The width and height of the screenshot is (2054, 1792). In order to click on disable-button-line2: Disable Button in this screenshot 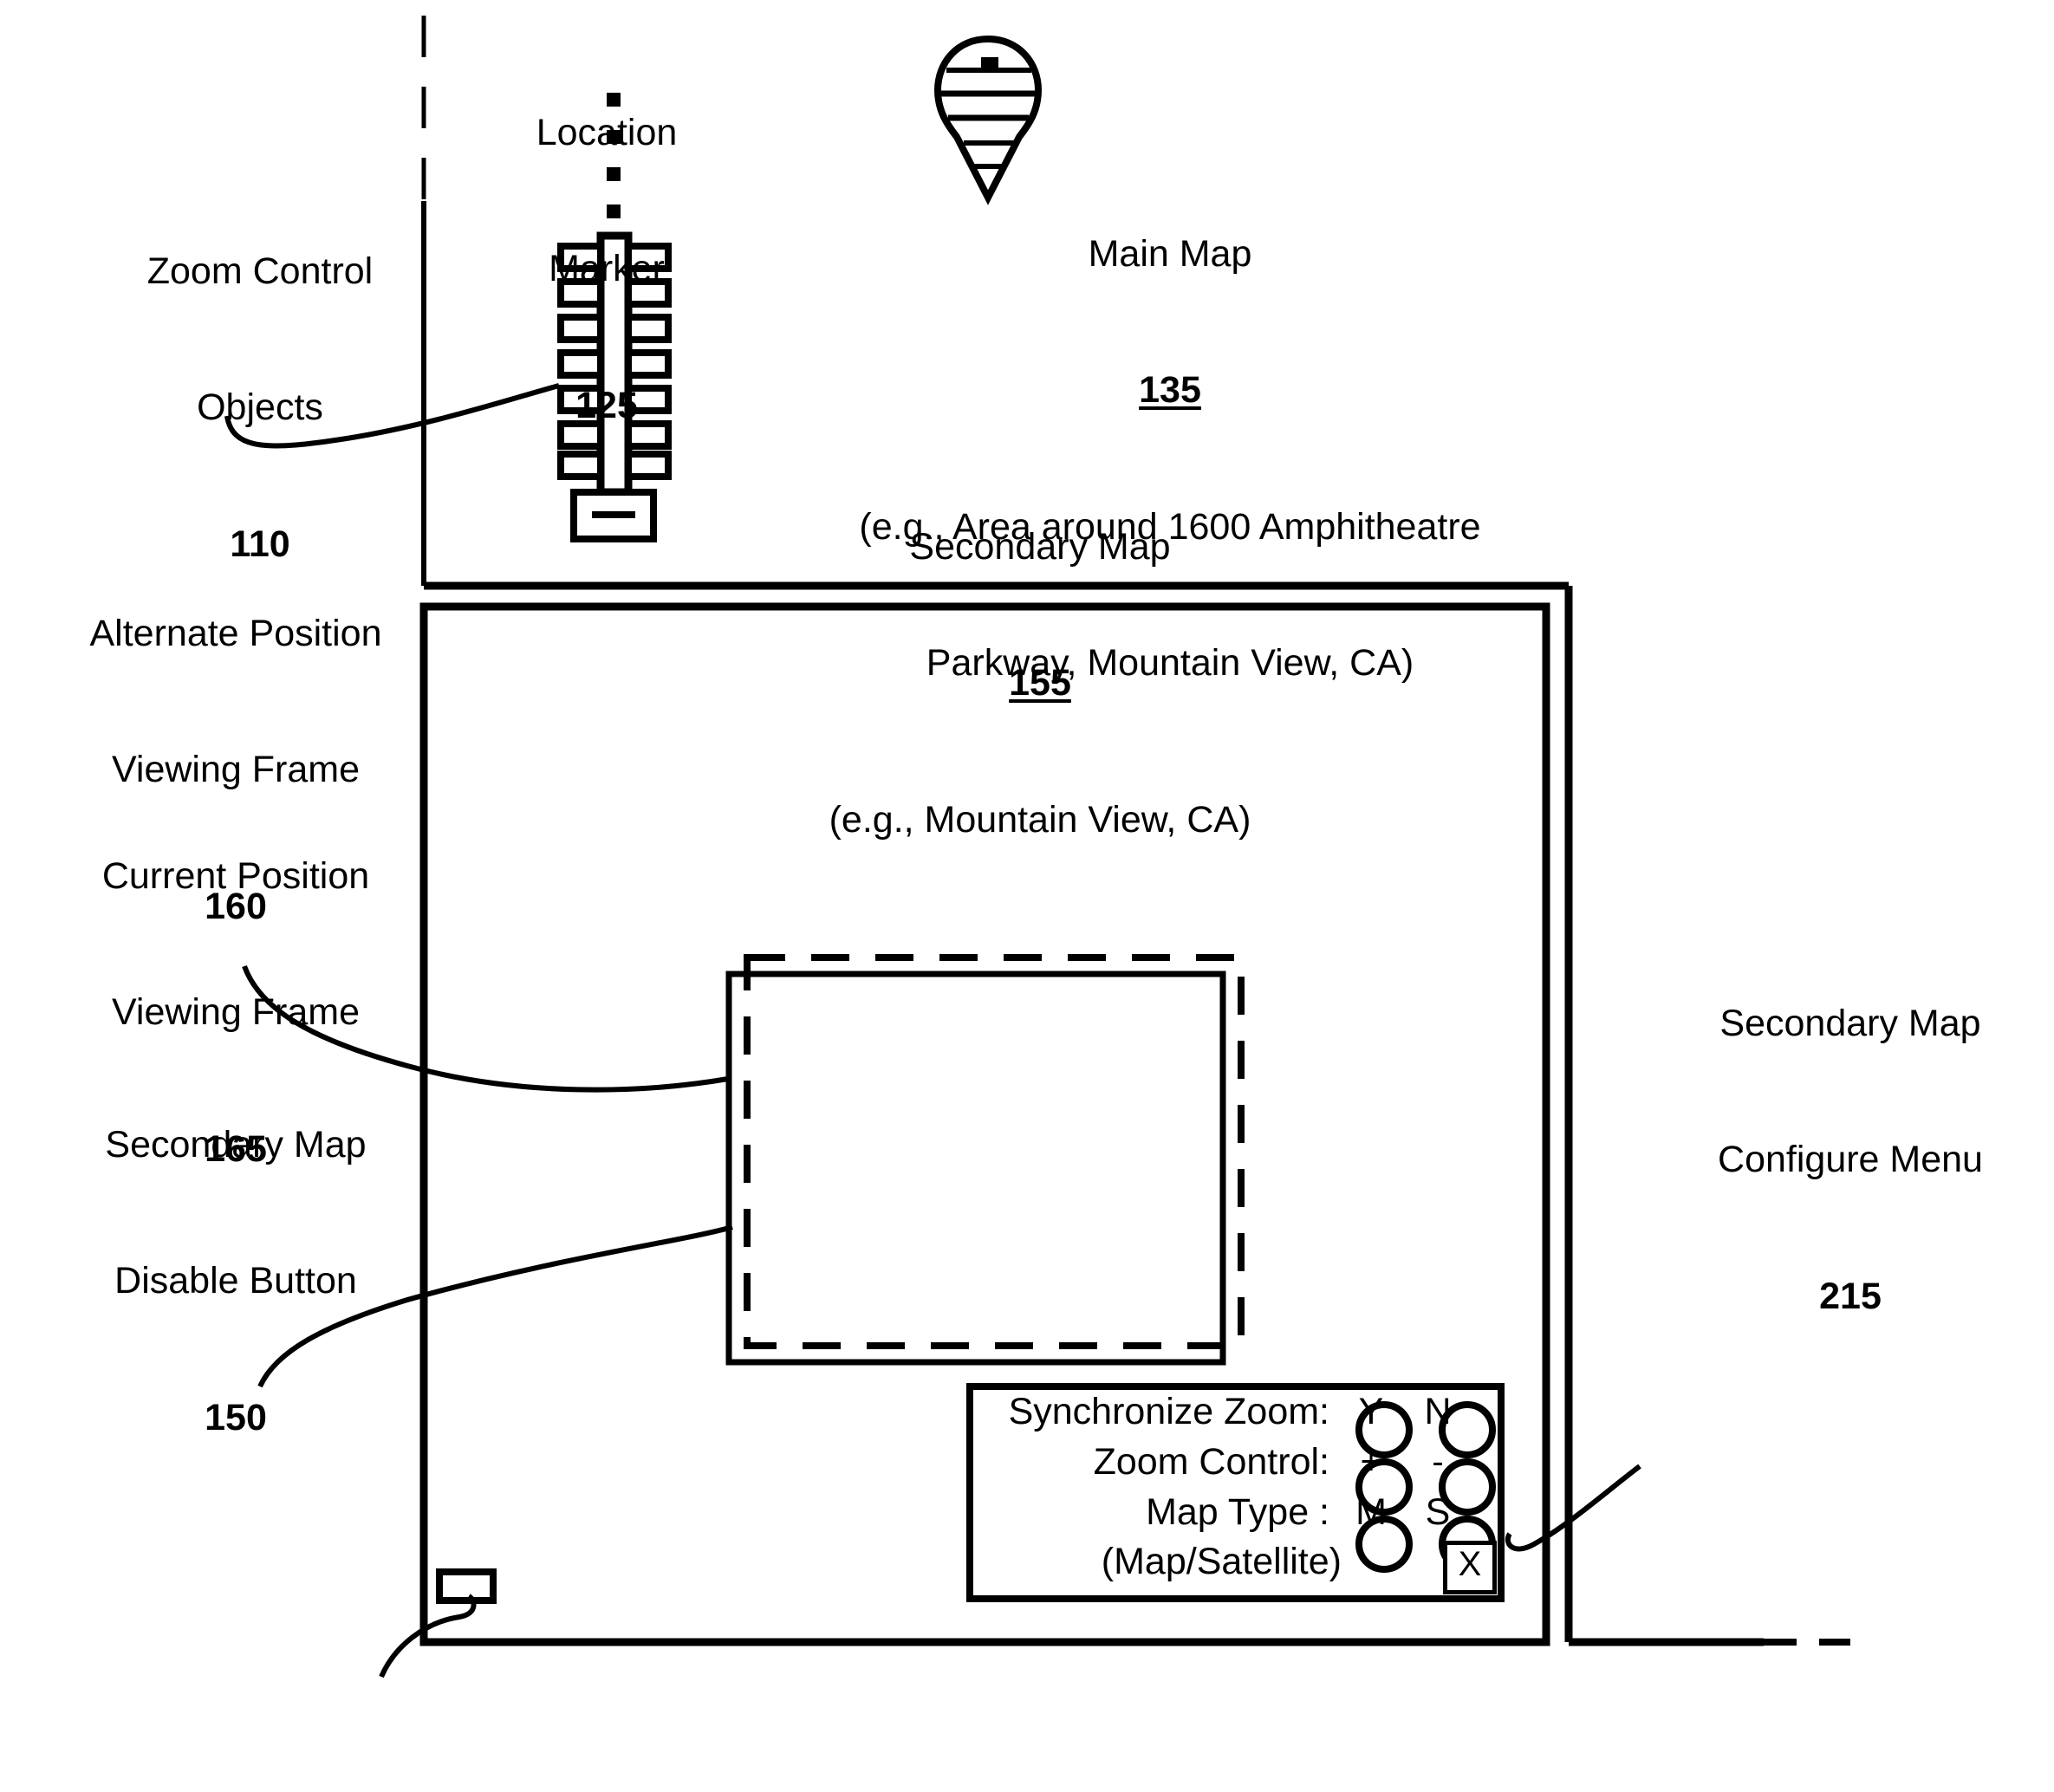, I will do `click(235, 1281)`.